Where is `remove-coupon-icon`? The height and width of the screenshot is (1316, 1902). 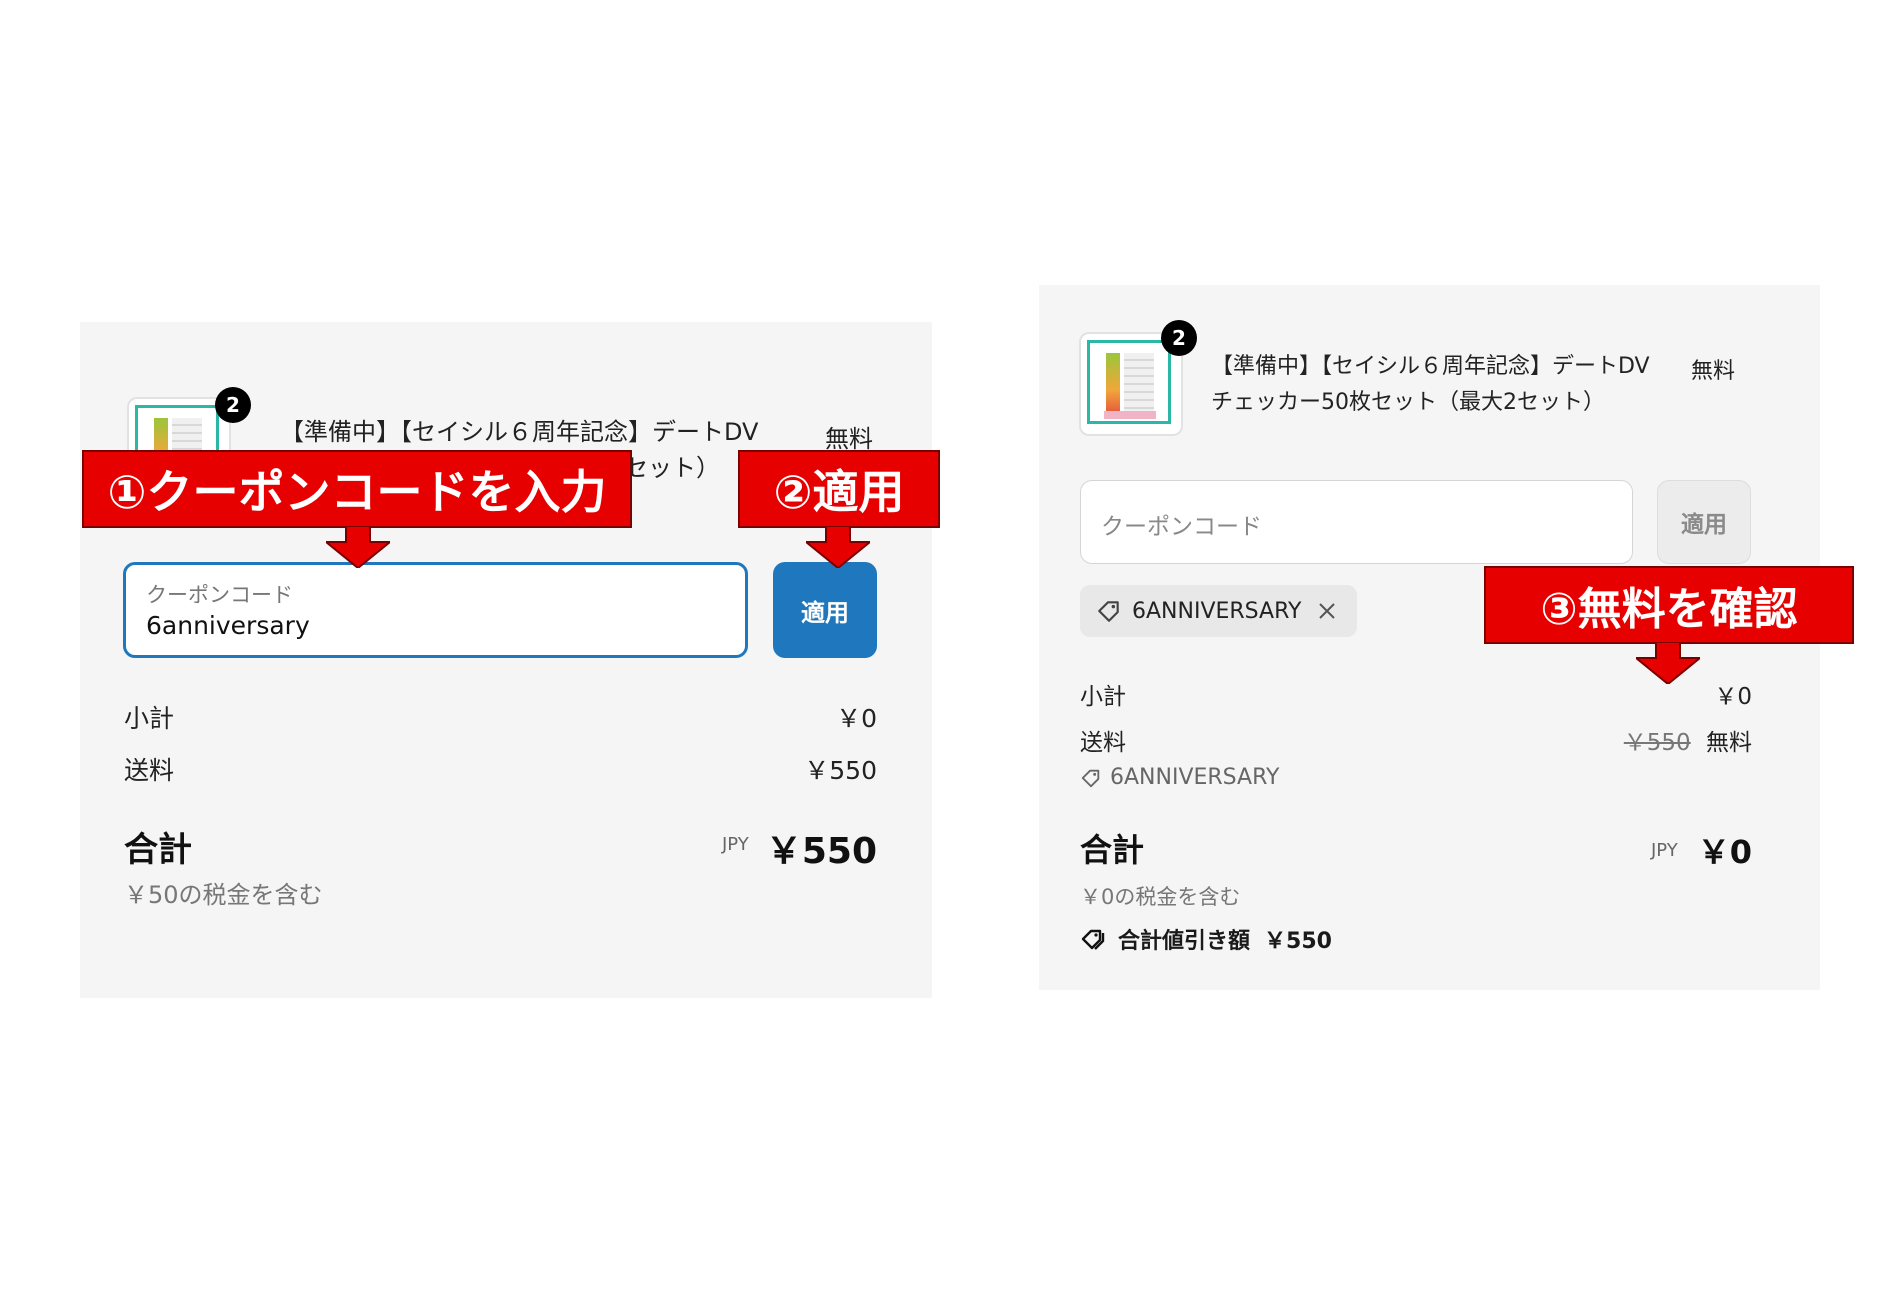 remove-coupon-icon is located at coordinates (1327, 611).